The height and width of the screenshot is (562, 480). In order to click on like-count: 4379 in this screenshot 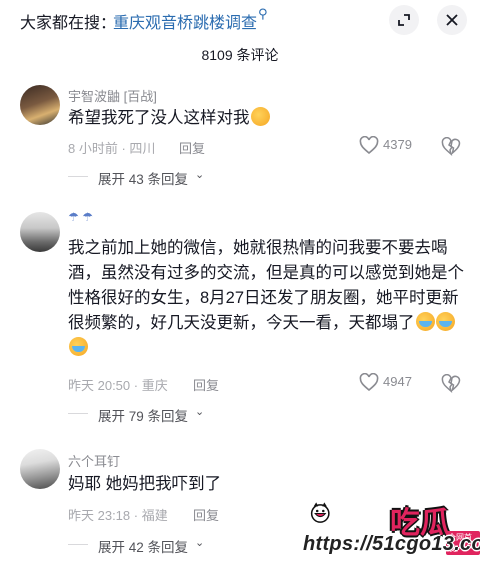, I will do `click(397, 144)`.